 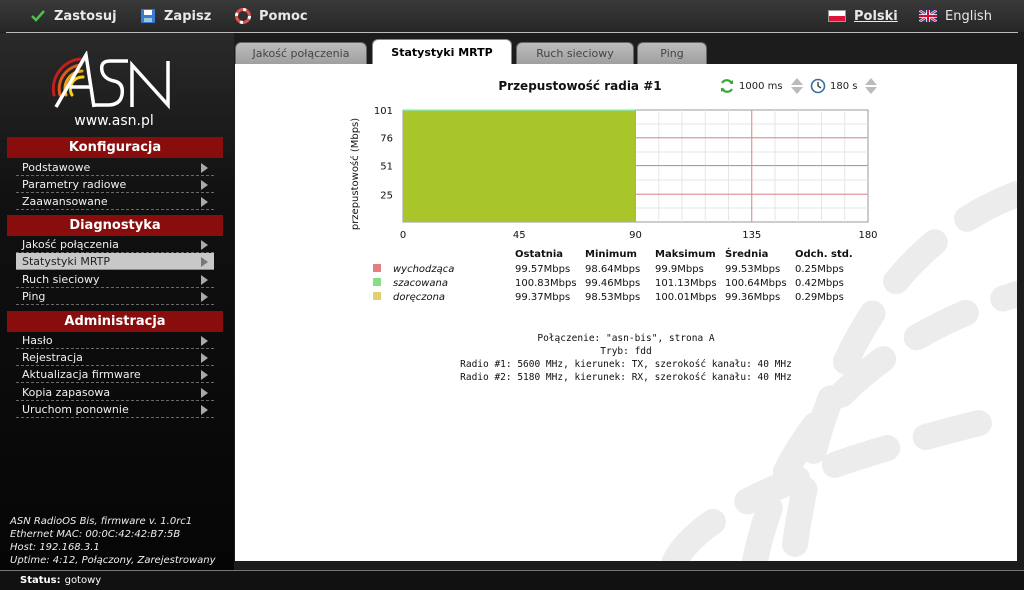 What do you see at coordinates (83, 580) in the screenshot?
I see `status-value: gotowy` at bounding box center [83, 580].